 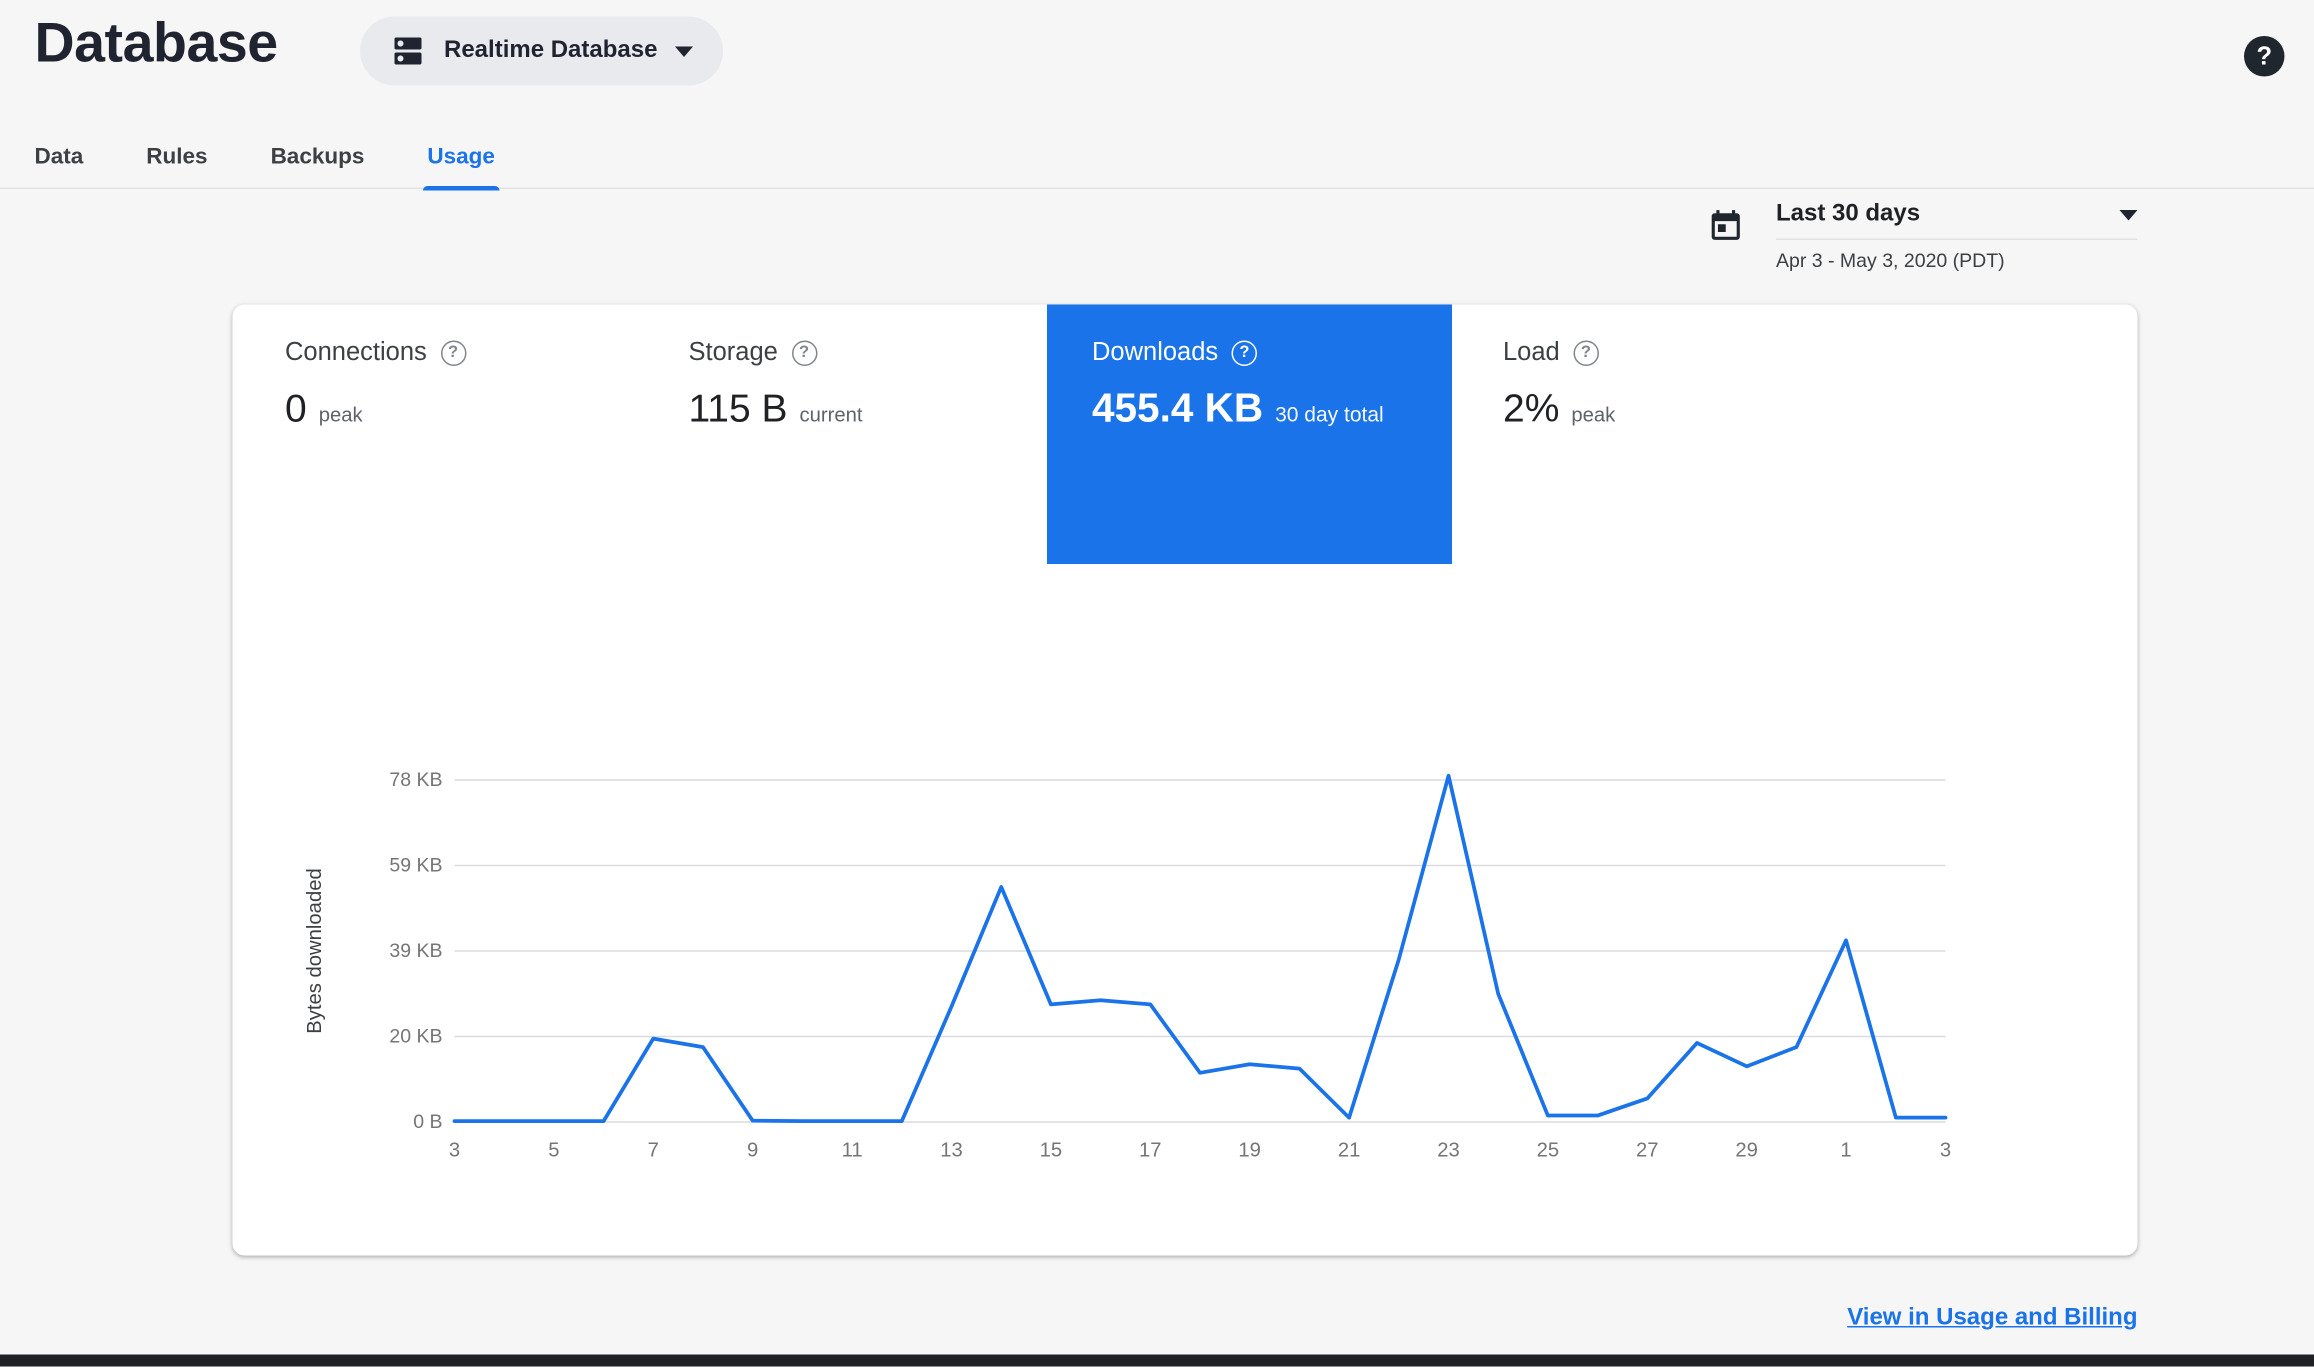 I want to click on y-tick-label: 0 B, so click(x=428, y=1121).